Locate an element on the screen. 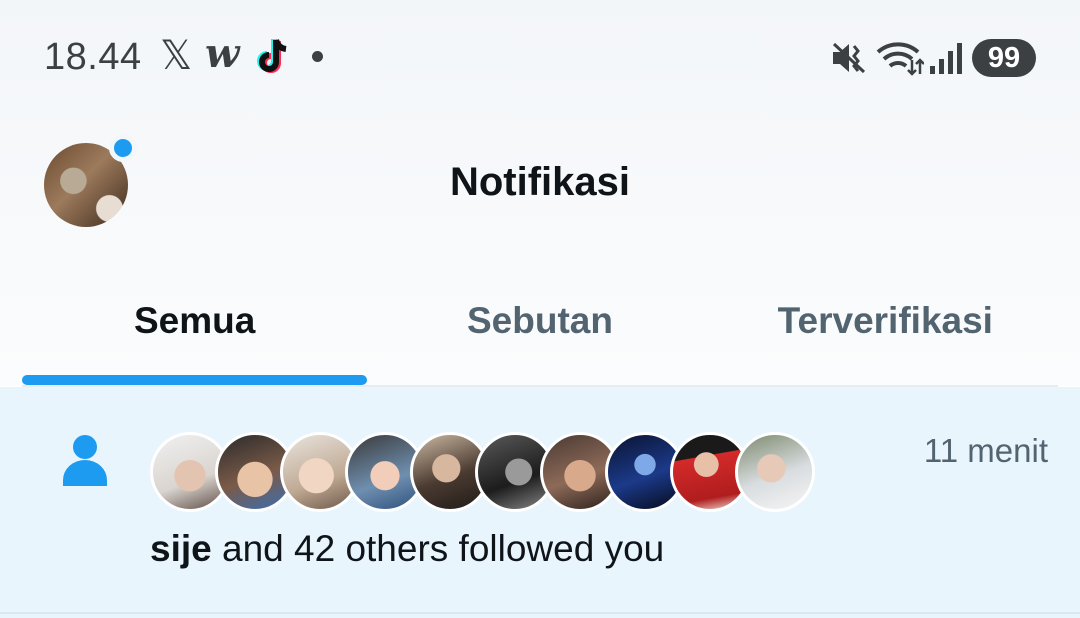 The width and height of the screenshot is (1080, 618). notification-divider is located at coordinates (540, 613).